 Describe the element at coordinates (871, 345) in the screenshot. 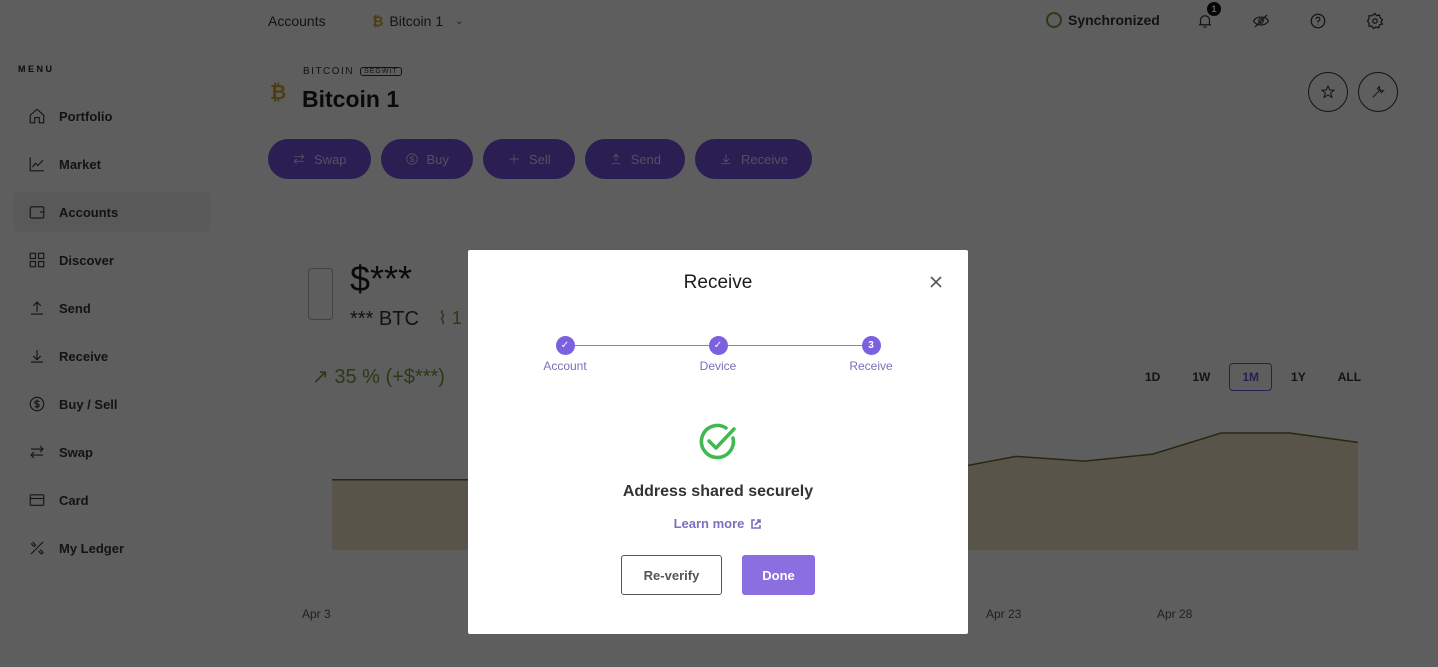

I see `step-number: 3` at that location.